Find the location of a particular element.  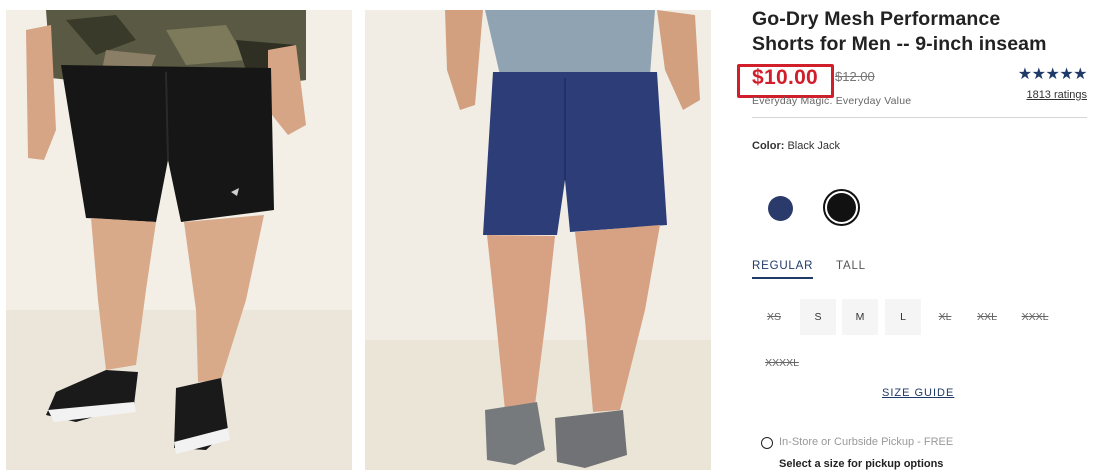

size-label: L is located at coordinates (903, 317).